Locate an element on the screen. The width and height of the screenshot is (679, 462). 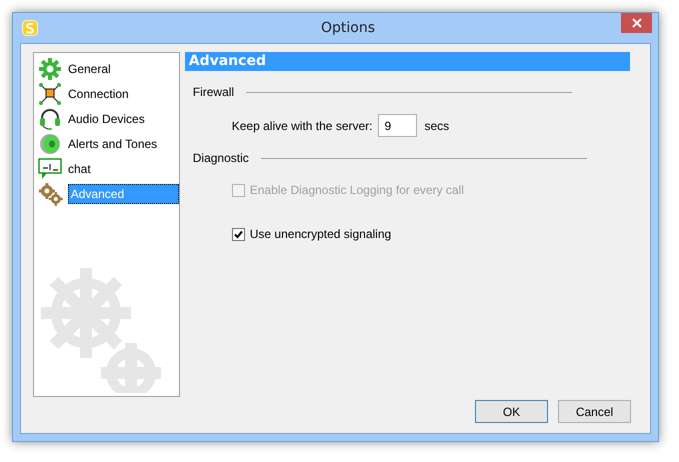
window-title: Options is located at coordinates (348, 28).